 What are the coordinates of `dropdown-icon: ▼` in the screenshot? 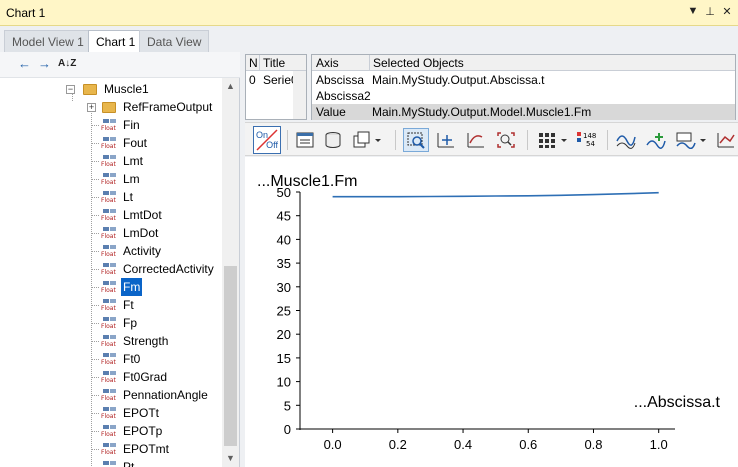 It's located at (693, 11).